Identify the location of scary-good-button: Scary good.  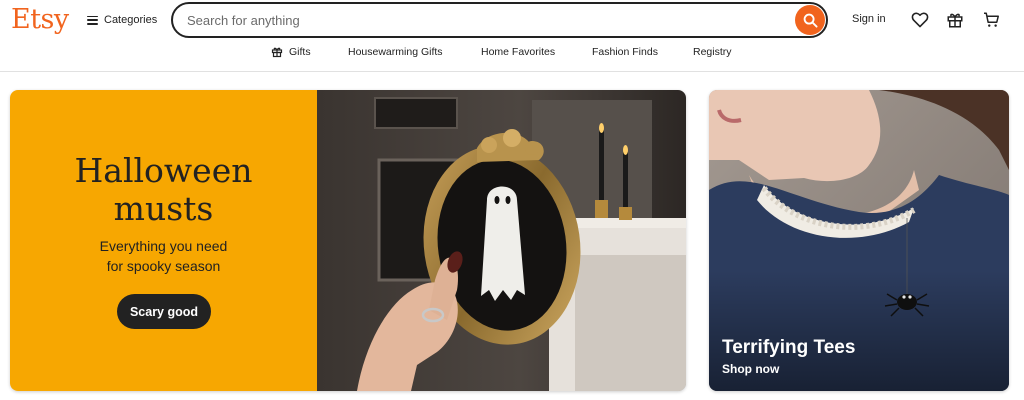
(164, 311).